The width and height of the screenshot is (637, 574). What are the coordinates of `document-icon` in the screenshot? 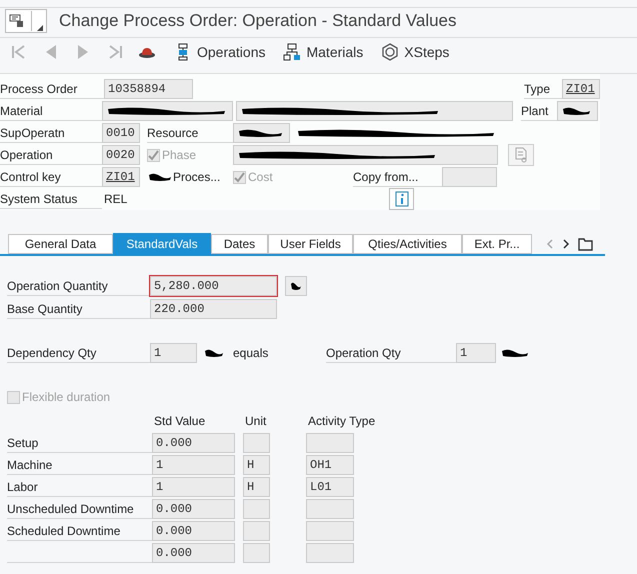 It's located at (521, 155).